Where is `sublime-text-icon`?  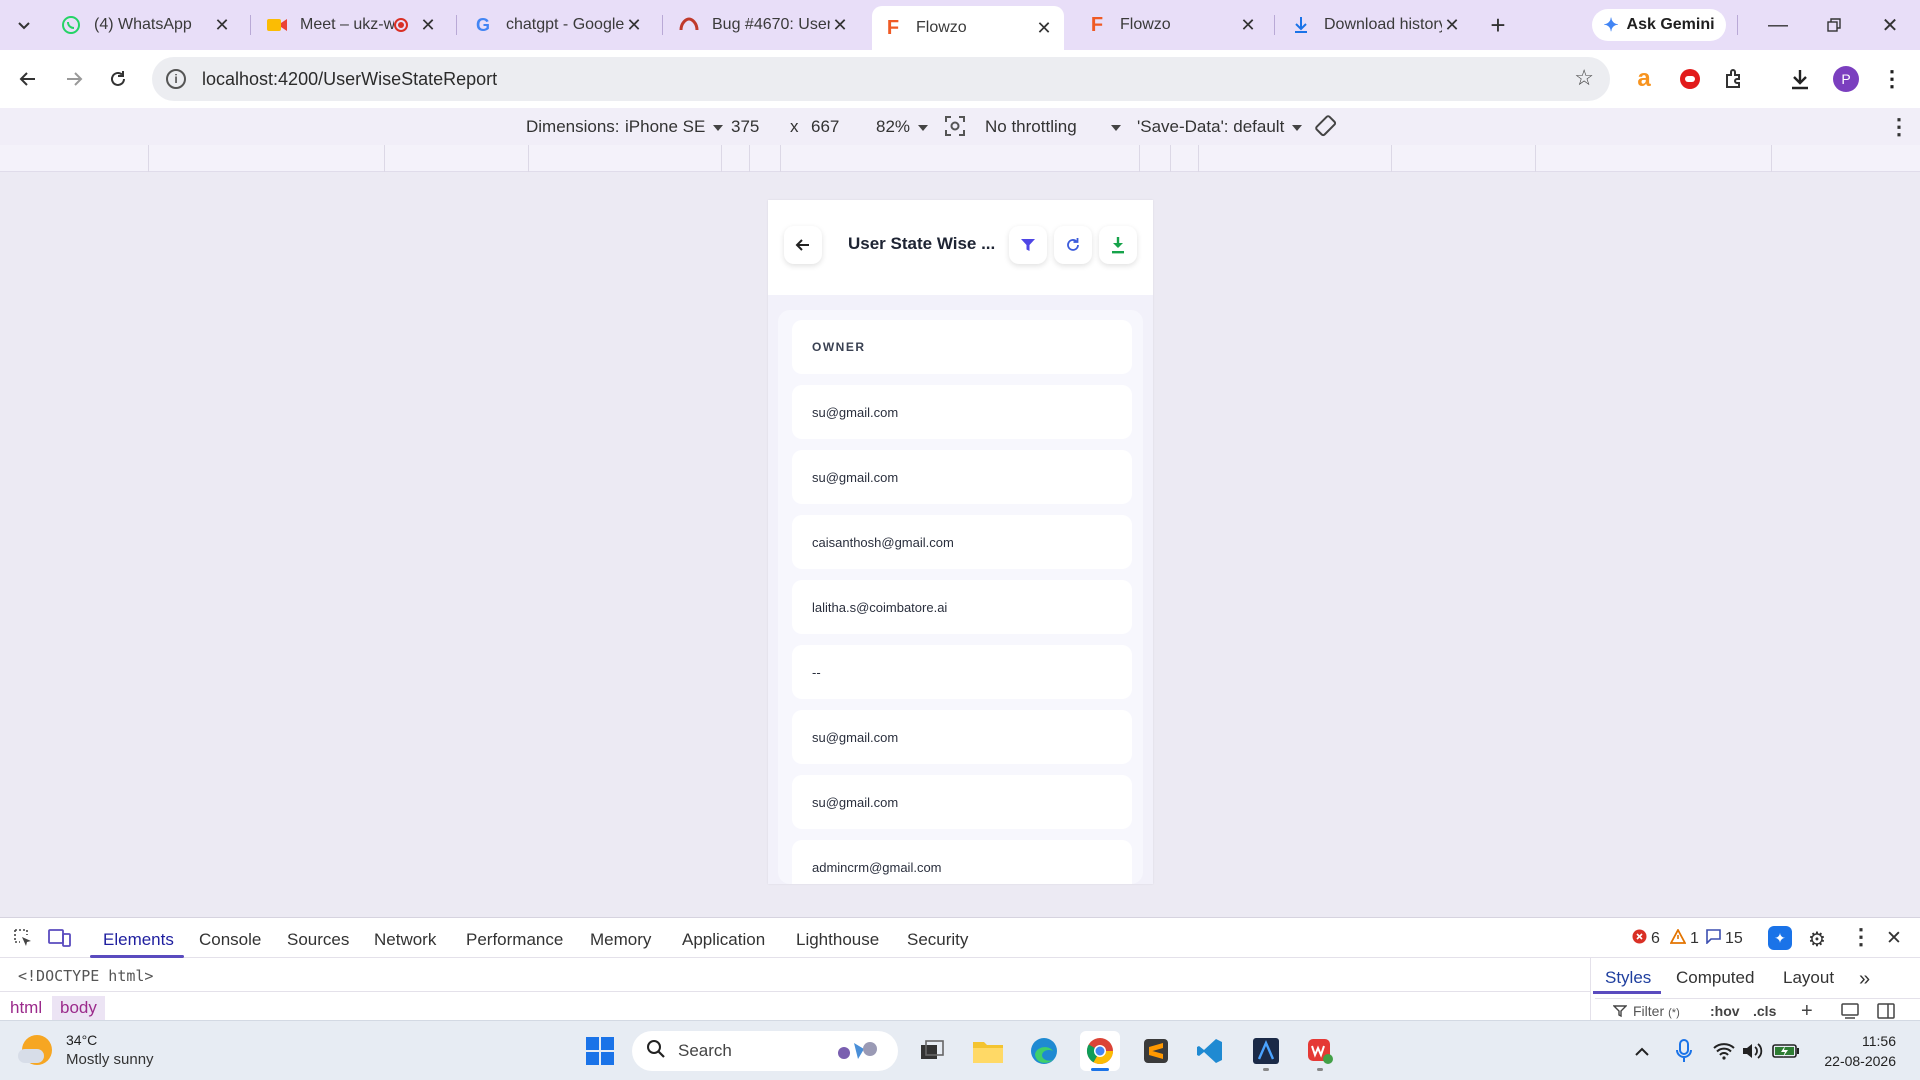
sublime-text-icon is located at coordinates (1156, 1051).